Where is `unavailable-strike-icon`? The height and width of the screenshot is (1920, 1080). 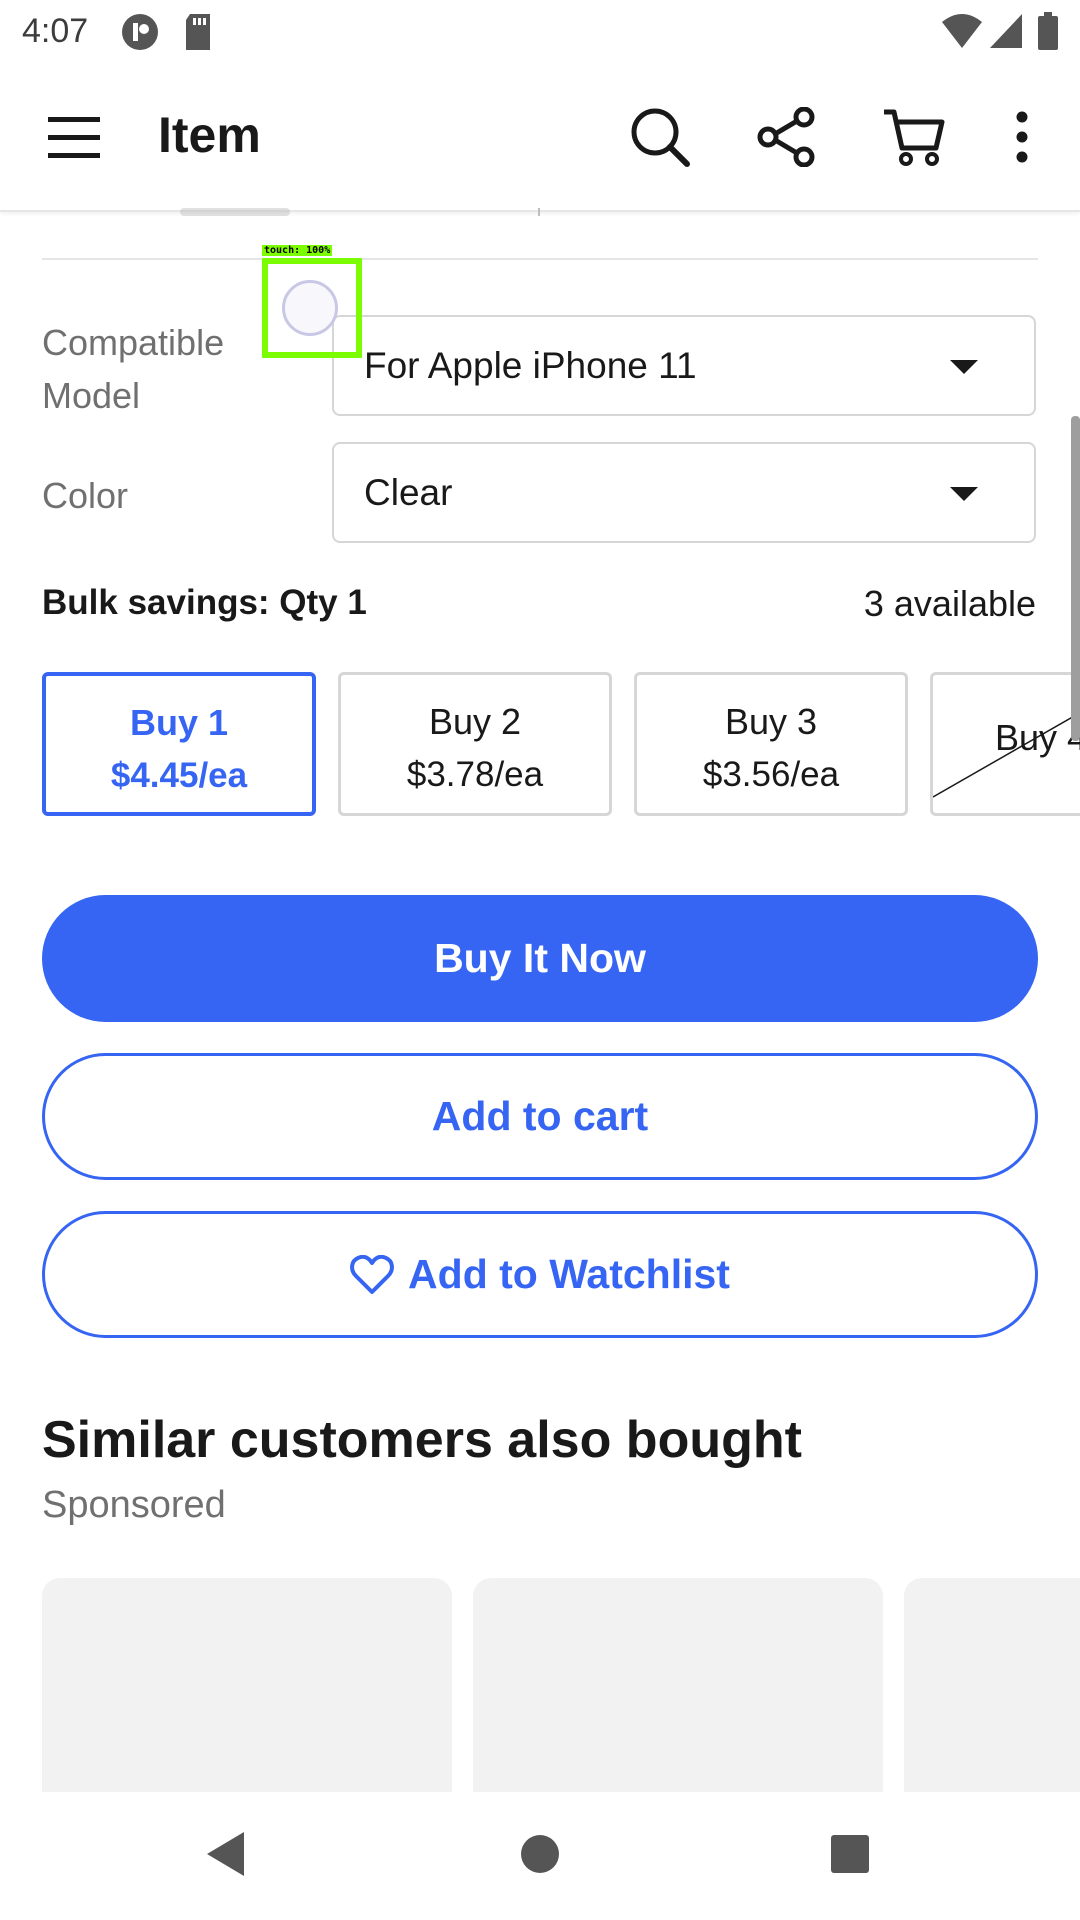 unavailable-strike-icon is located at coordinates (1006, 754).